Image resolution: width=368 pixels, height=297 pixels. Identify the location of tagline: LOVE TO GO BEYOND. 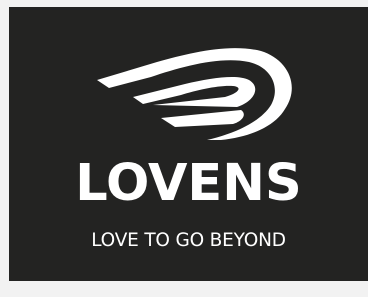
(188, 240).